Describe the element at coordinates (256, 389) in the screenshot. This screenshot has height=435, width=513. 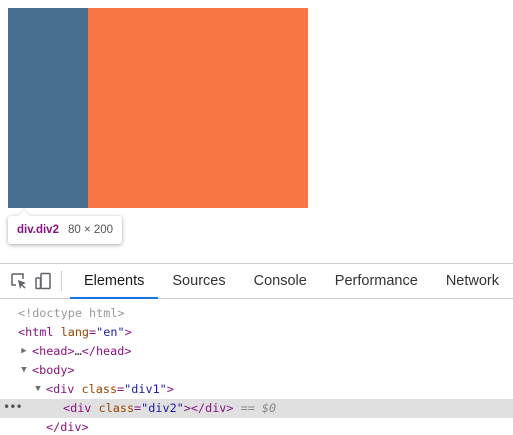
I see `tree-node-div1: ▼ <div class="div1">` at that location.